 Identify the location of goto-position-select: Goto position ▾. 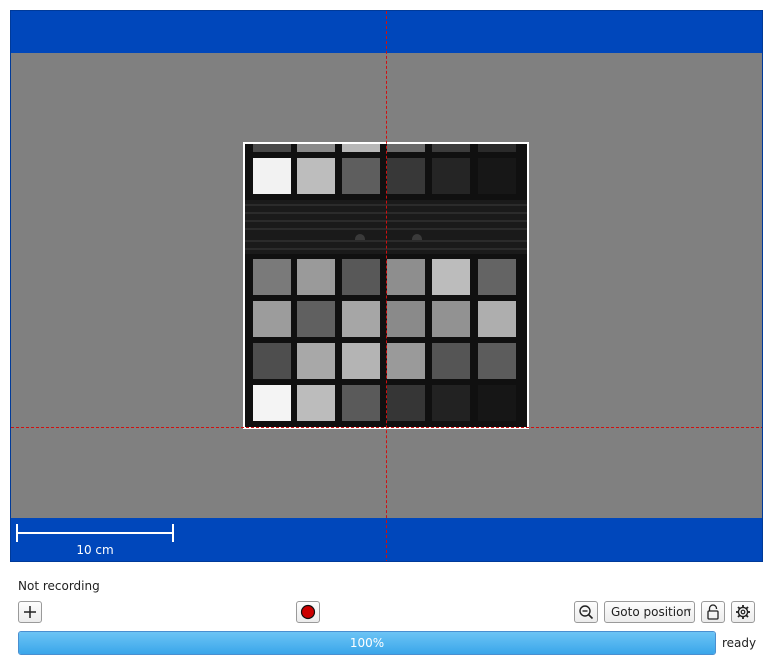
(649, 612).